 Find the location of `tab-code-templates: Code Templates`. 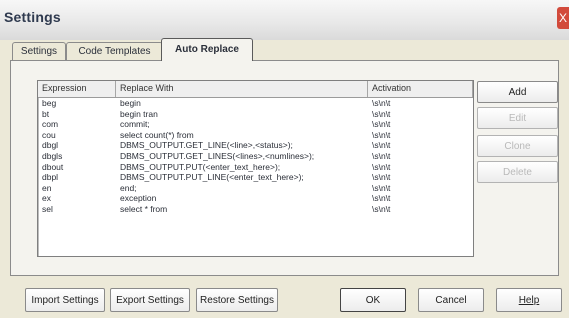

tab-code-templates: Code Templates is located at coordinates (114, 51).